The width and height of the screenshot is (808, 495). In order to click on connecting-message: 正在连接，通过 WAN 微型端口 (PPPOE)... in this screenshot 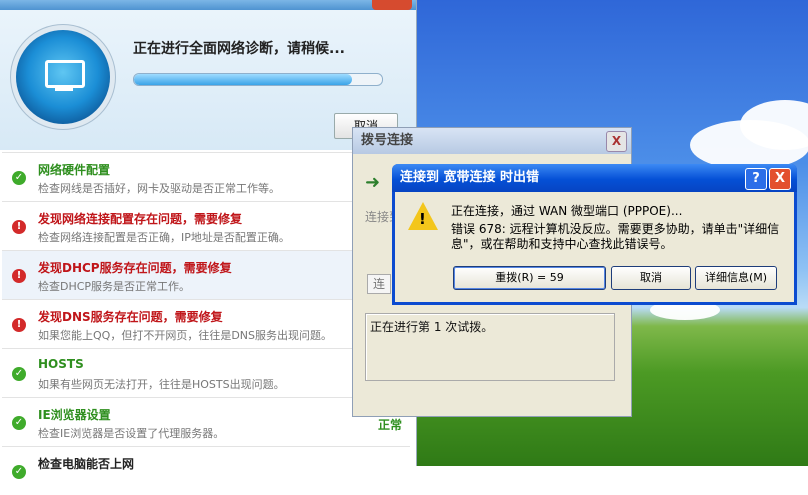, I will do `click(567, 211)`.